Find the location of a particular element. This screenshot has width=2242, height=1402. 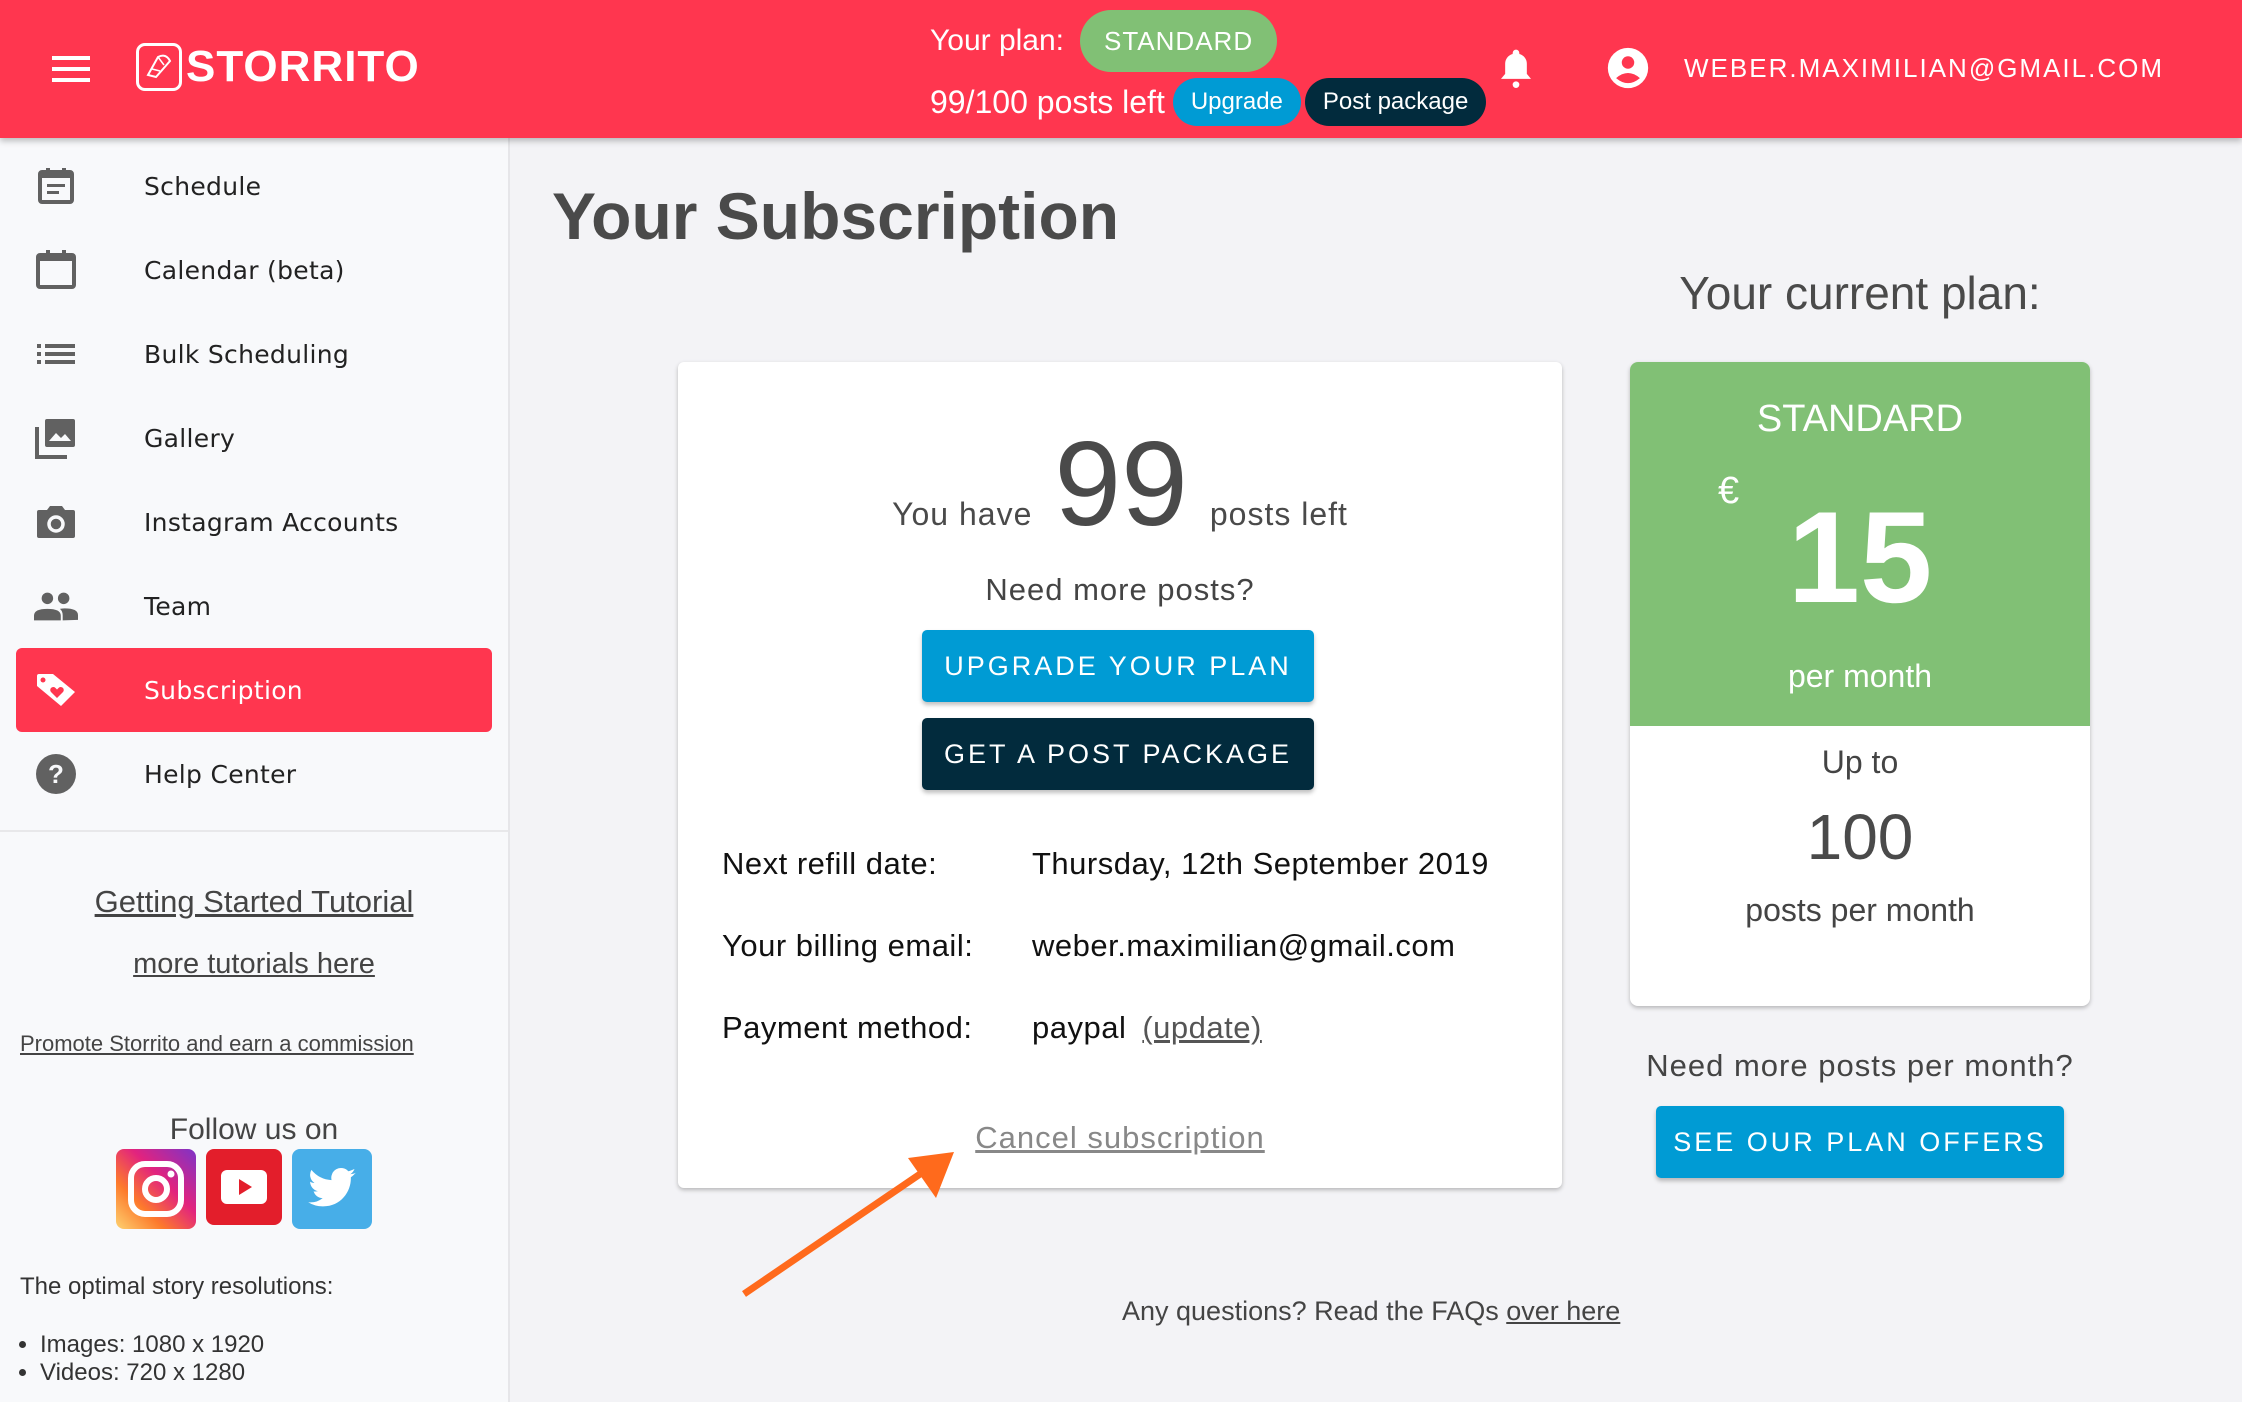

get-post-package-button: GET A POST PACKAGE is located at coordinates (1118, 754).